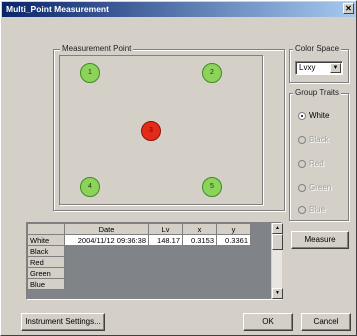 The width and height of the screenshot is (357, 336). I want to click on row-label: Red, so click(46, 262).